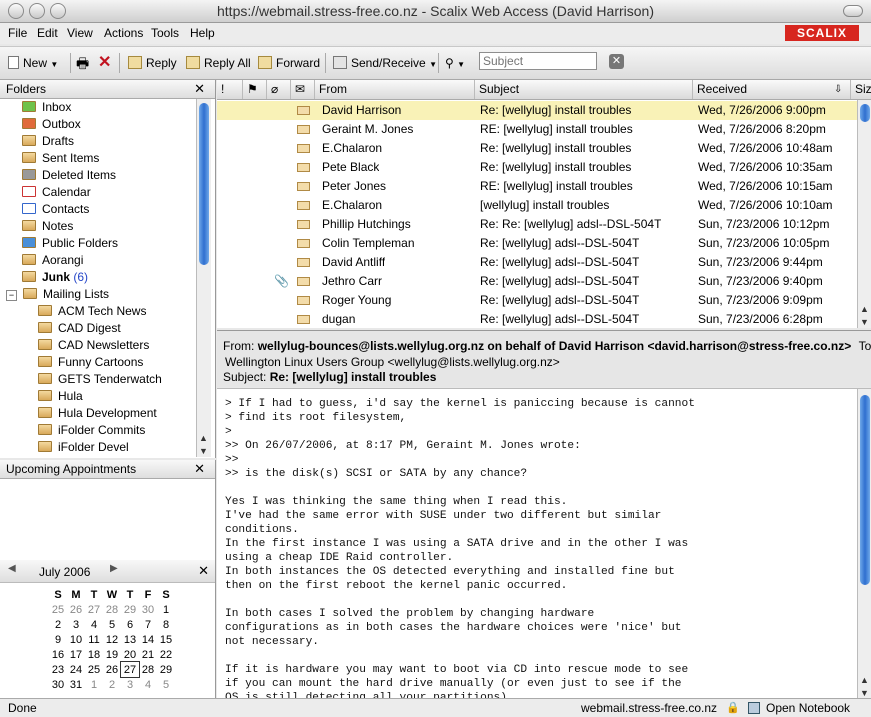 This screenshot has width=871, height=717. Describe the element at coordinates (51, 124) in the screenshot. I see `folder-outbox: Outbox` at that location.